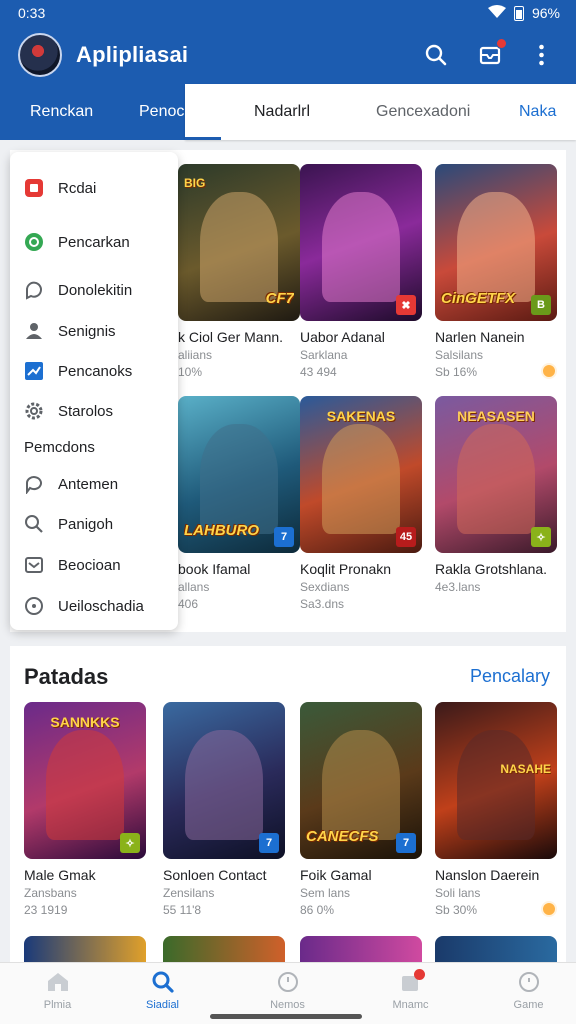 This screenshot has height=1024, width=576. What do you see at coordinates (406, 305) in the screenshot?
I see `badge-icon: ✖` at bounding box center [406, 305].